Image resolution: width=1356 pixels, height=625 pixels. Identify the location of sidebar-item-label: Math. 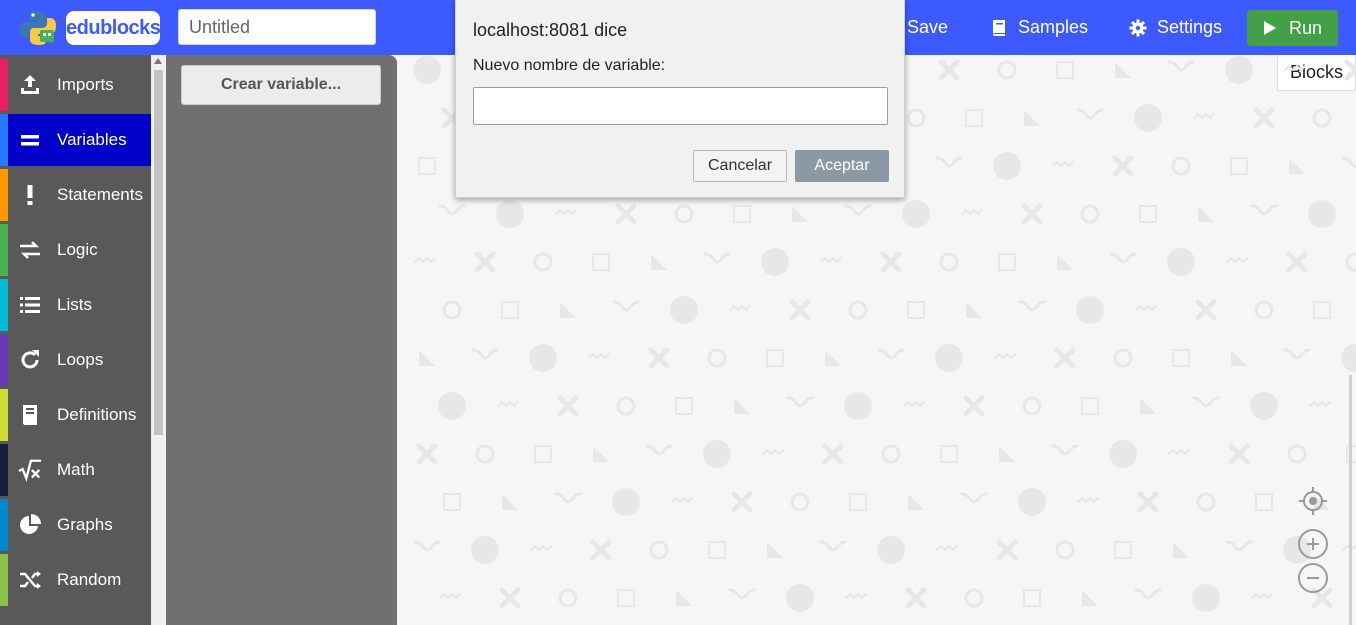
(76, 469).